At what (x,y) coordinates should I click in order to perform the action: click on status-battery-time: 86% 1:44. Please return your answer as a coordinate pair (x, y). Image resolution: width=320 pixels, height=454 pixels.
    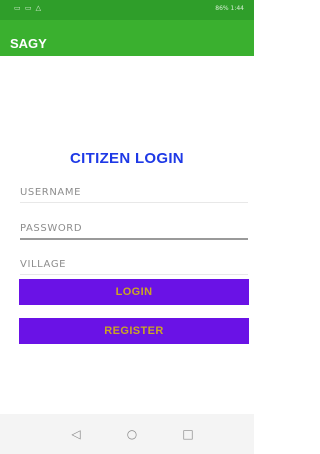
    Looking at the image, I should click on (229, 8).